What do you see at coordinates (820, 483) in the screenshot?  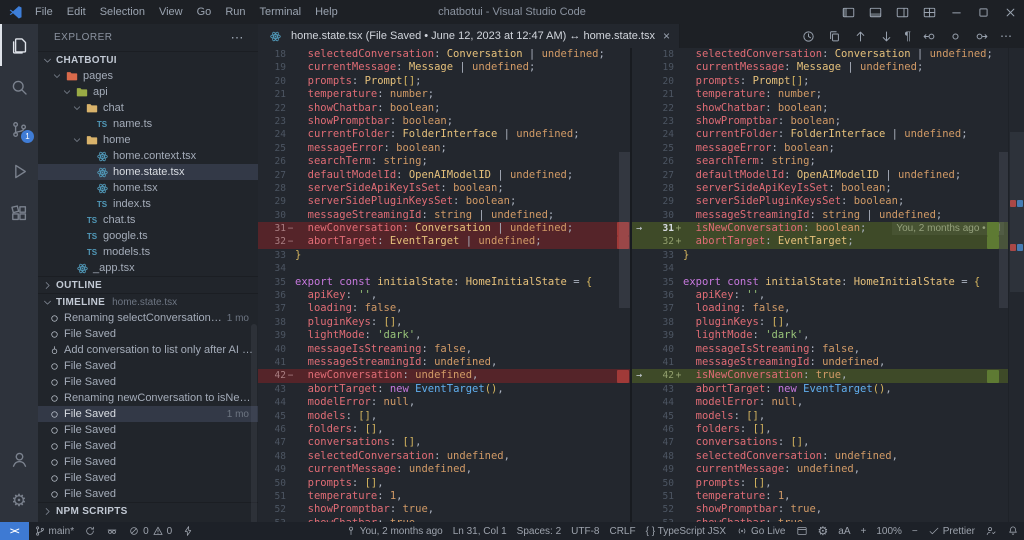 I see `code-line-right-50: 50 prompts: [],` at bounding box center [820, 483].